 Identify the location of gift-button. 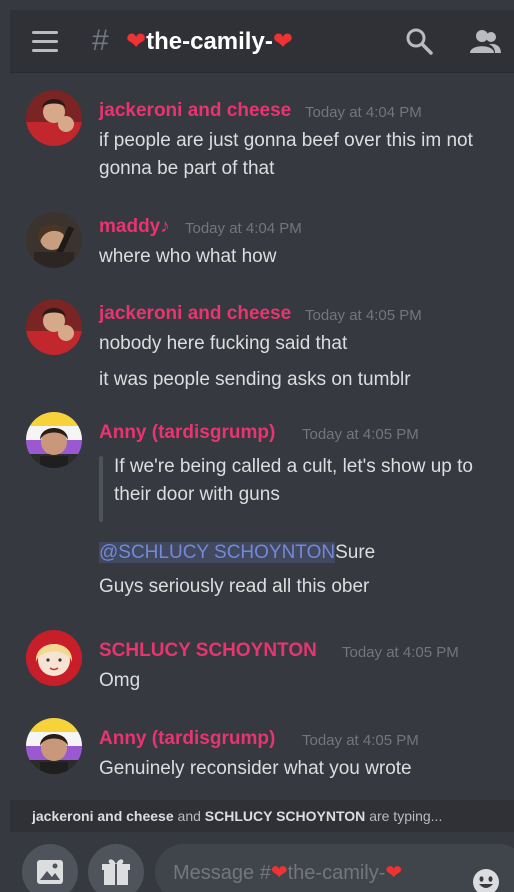
(116, 868).